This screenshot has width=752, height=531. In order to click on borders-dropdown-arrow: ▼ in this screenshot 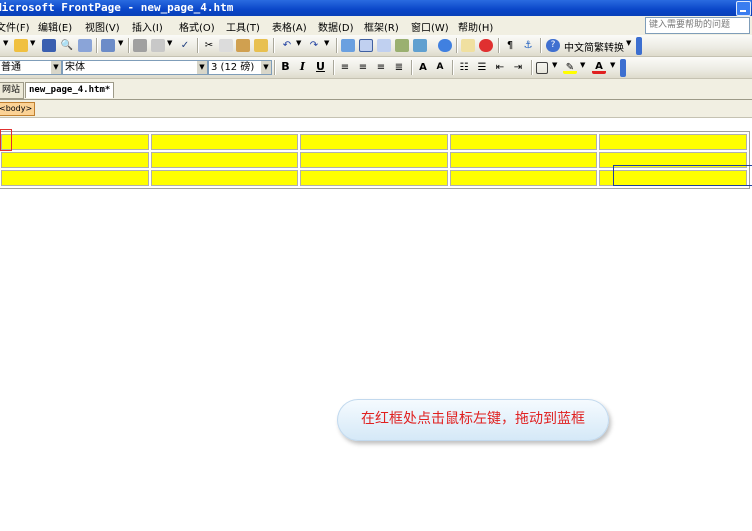, I will do `click(554, 65)`.